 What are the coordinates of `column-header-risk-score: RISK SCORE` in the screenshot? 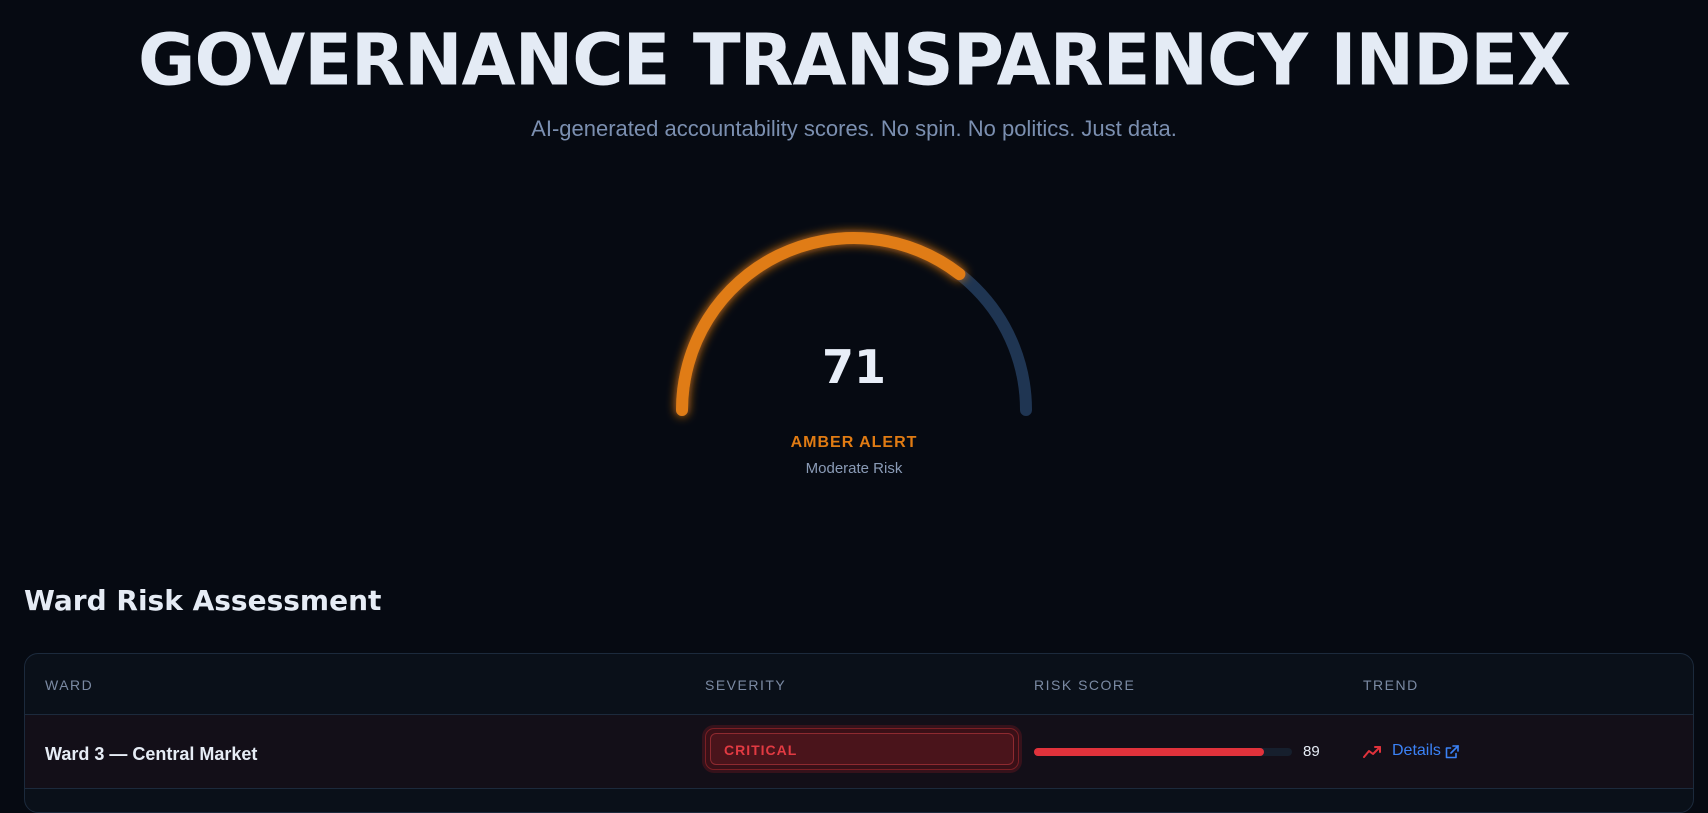 It's located at (1085, 685).